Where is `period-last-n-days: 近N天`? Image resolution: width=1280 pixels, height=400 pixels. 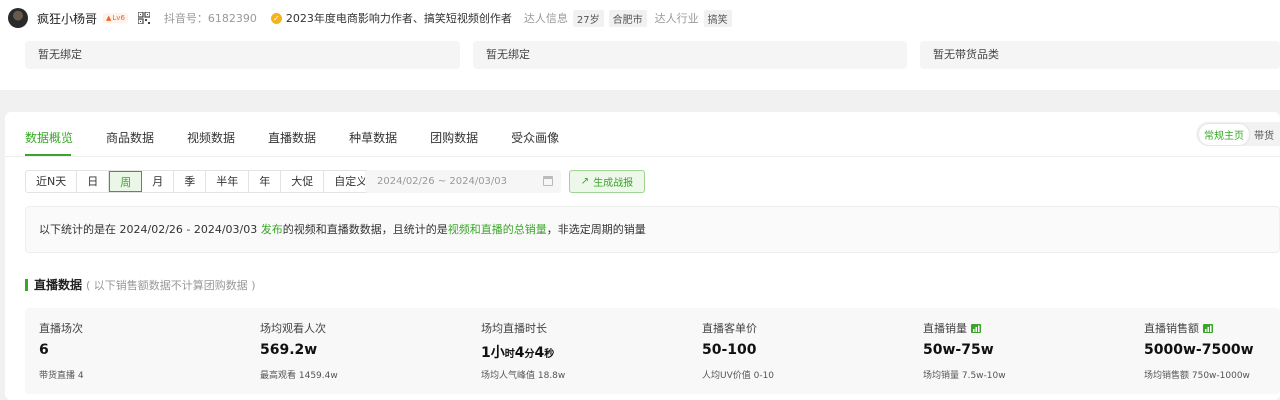
period-last-n-days: 近N天 is located at coordinates (52, 181).